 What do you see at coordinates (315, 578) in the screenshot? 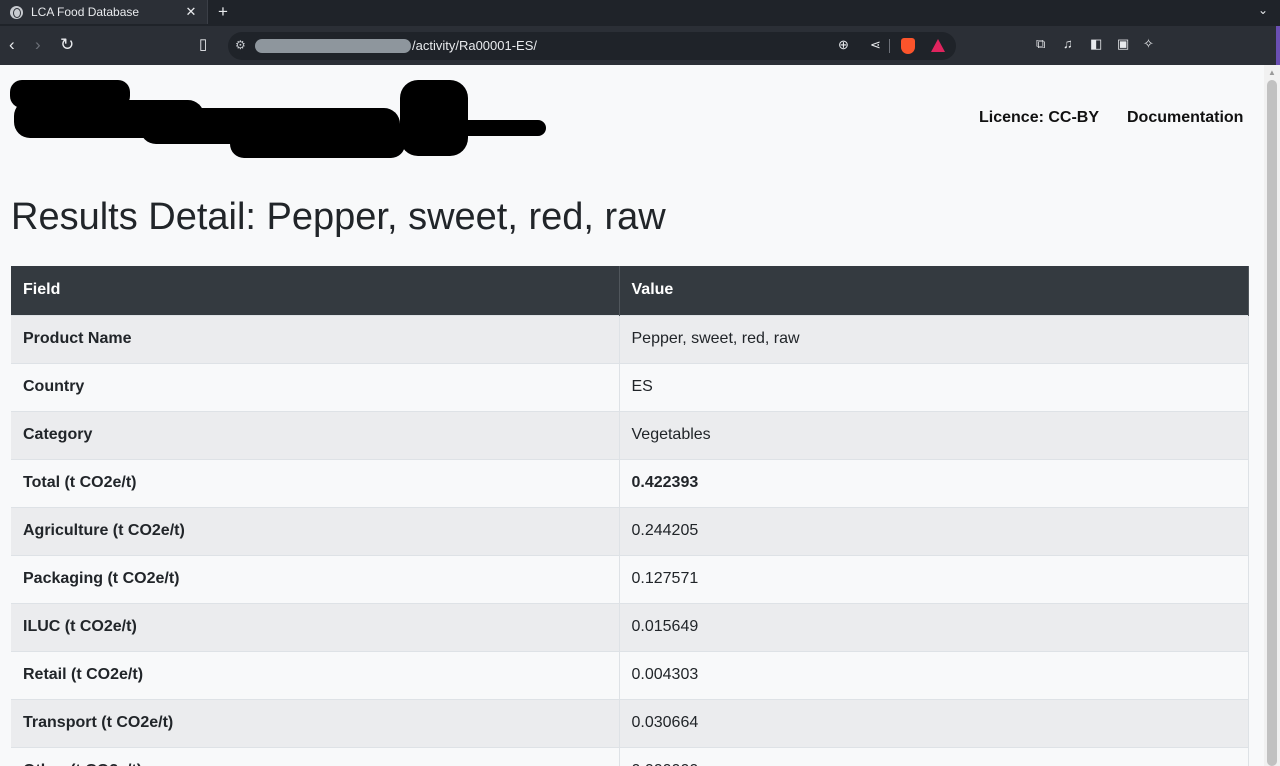
I see `field-cell: Packaging (t CO2e/t)` at bounding box center [315, 578].